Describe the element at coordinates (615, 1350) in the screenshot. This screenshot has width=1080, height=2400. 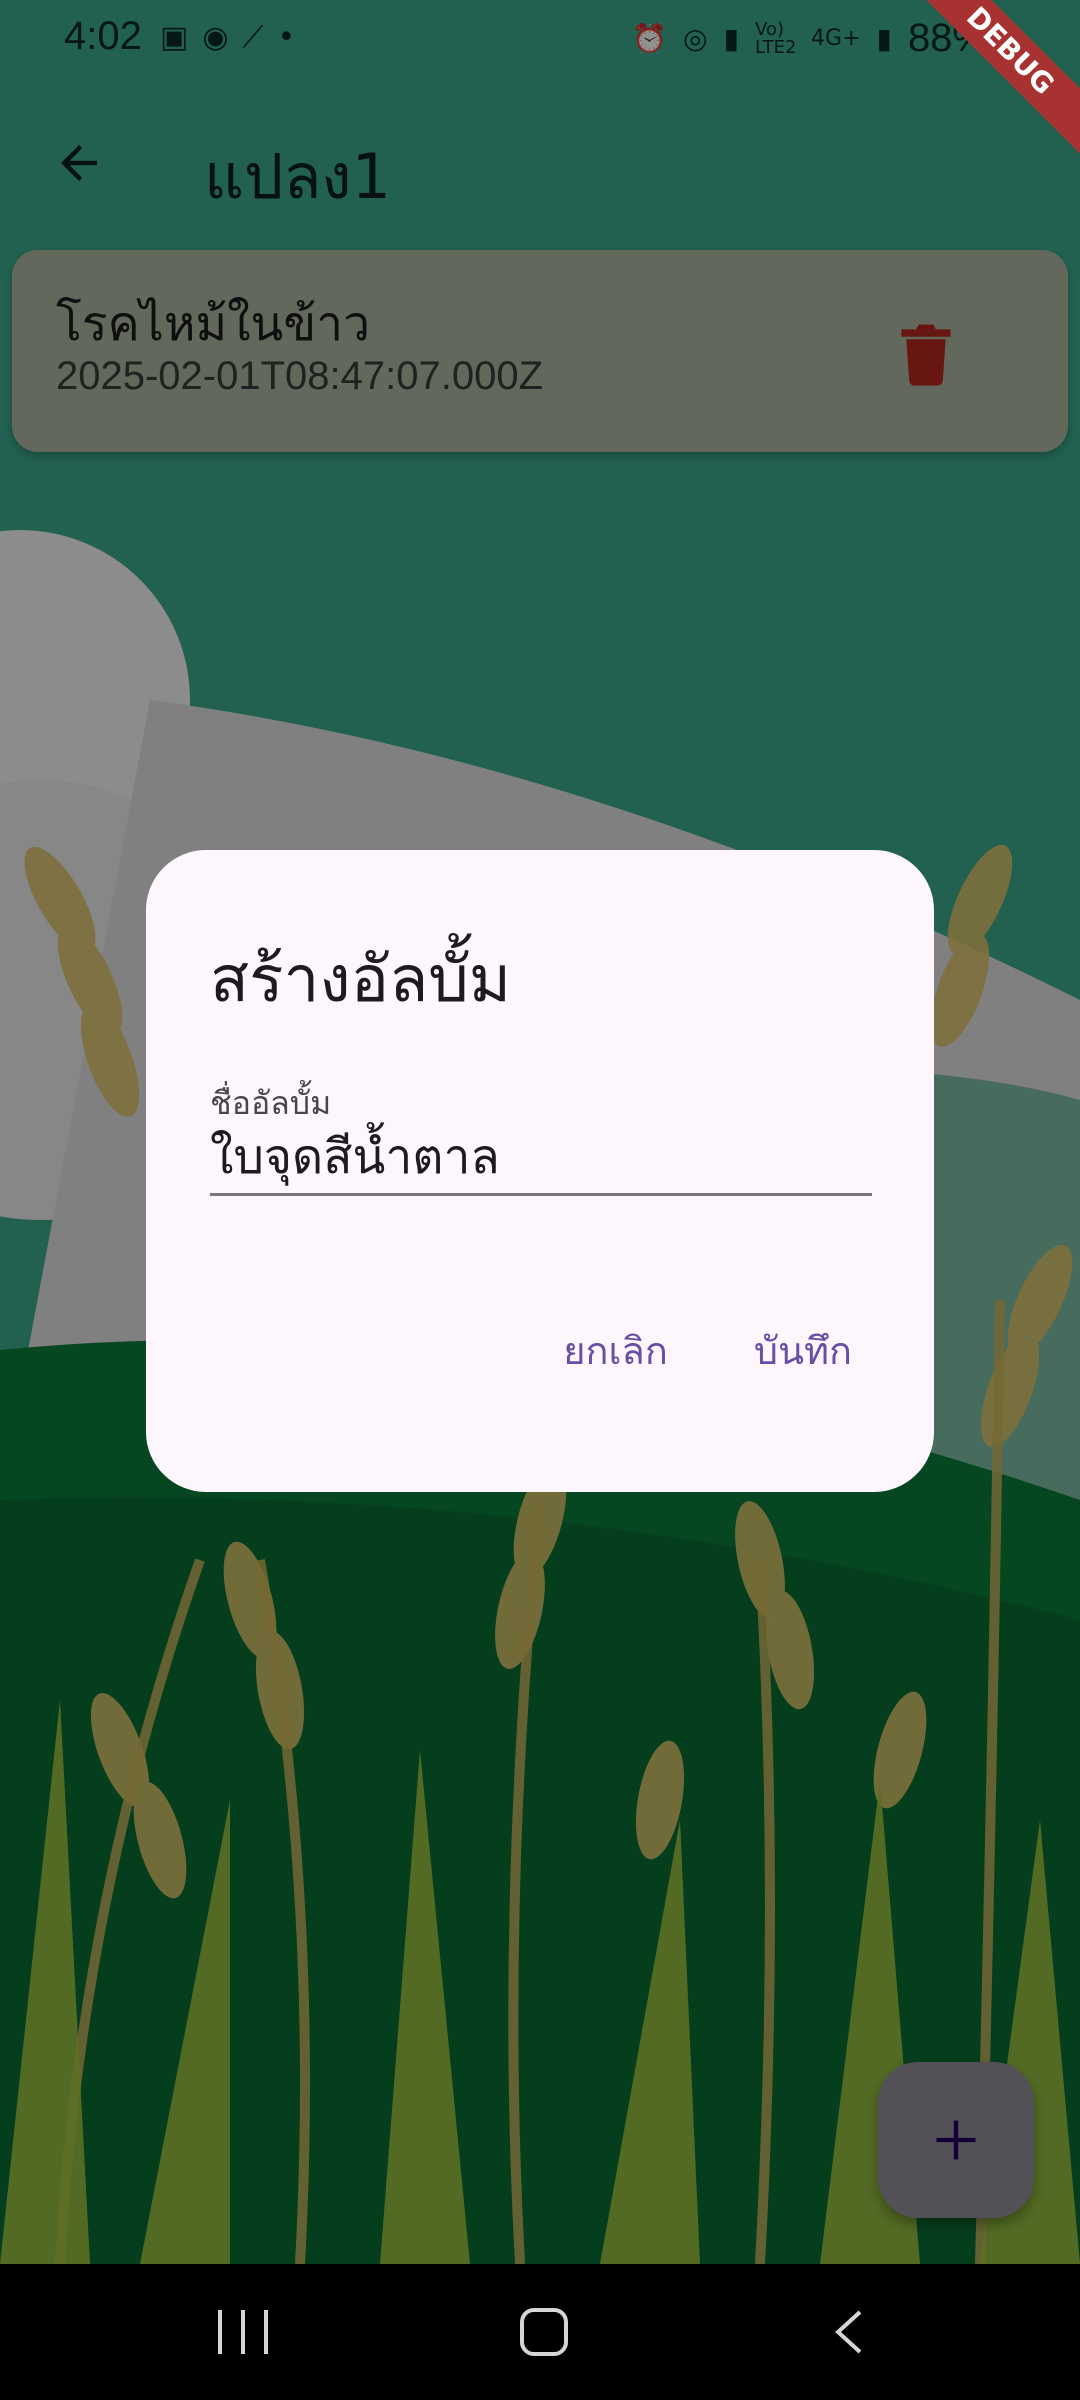
I see `cancel-button: ยกเลิก` at that location.